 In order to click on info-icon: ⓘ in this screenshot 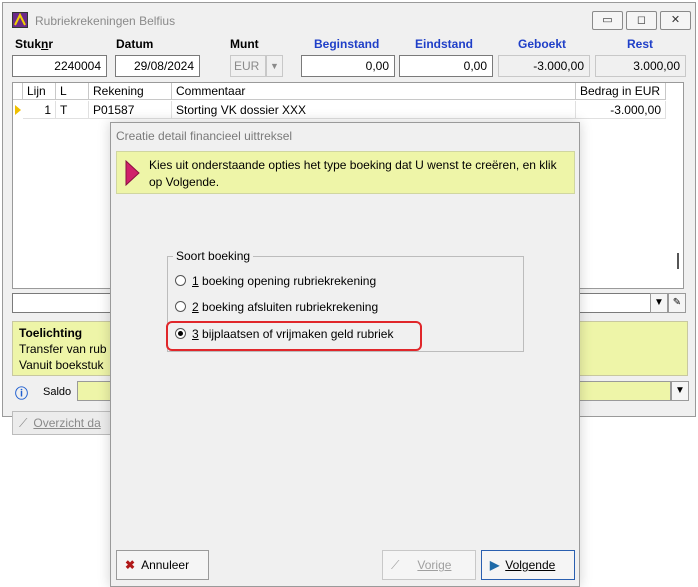, I will do `click(21, 392)`.